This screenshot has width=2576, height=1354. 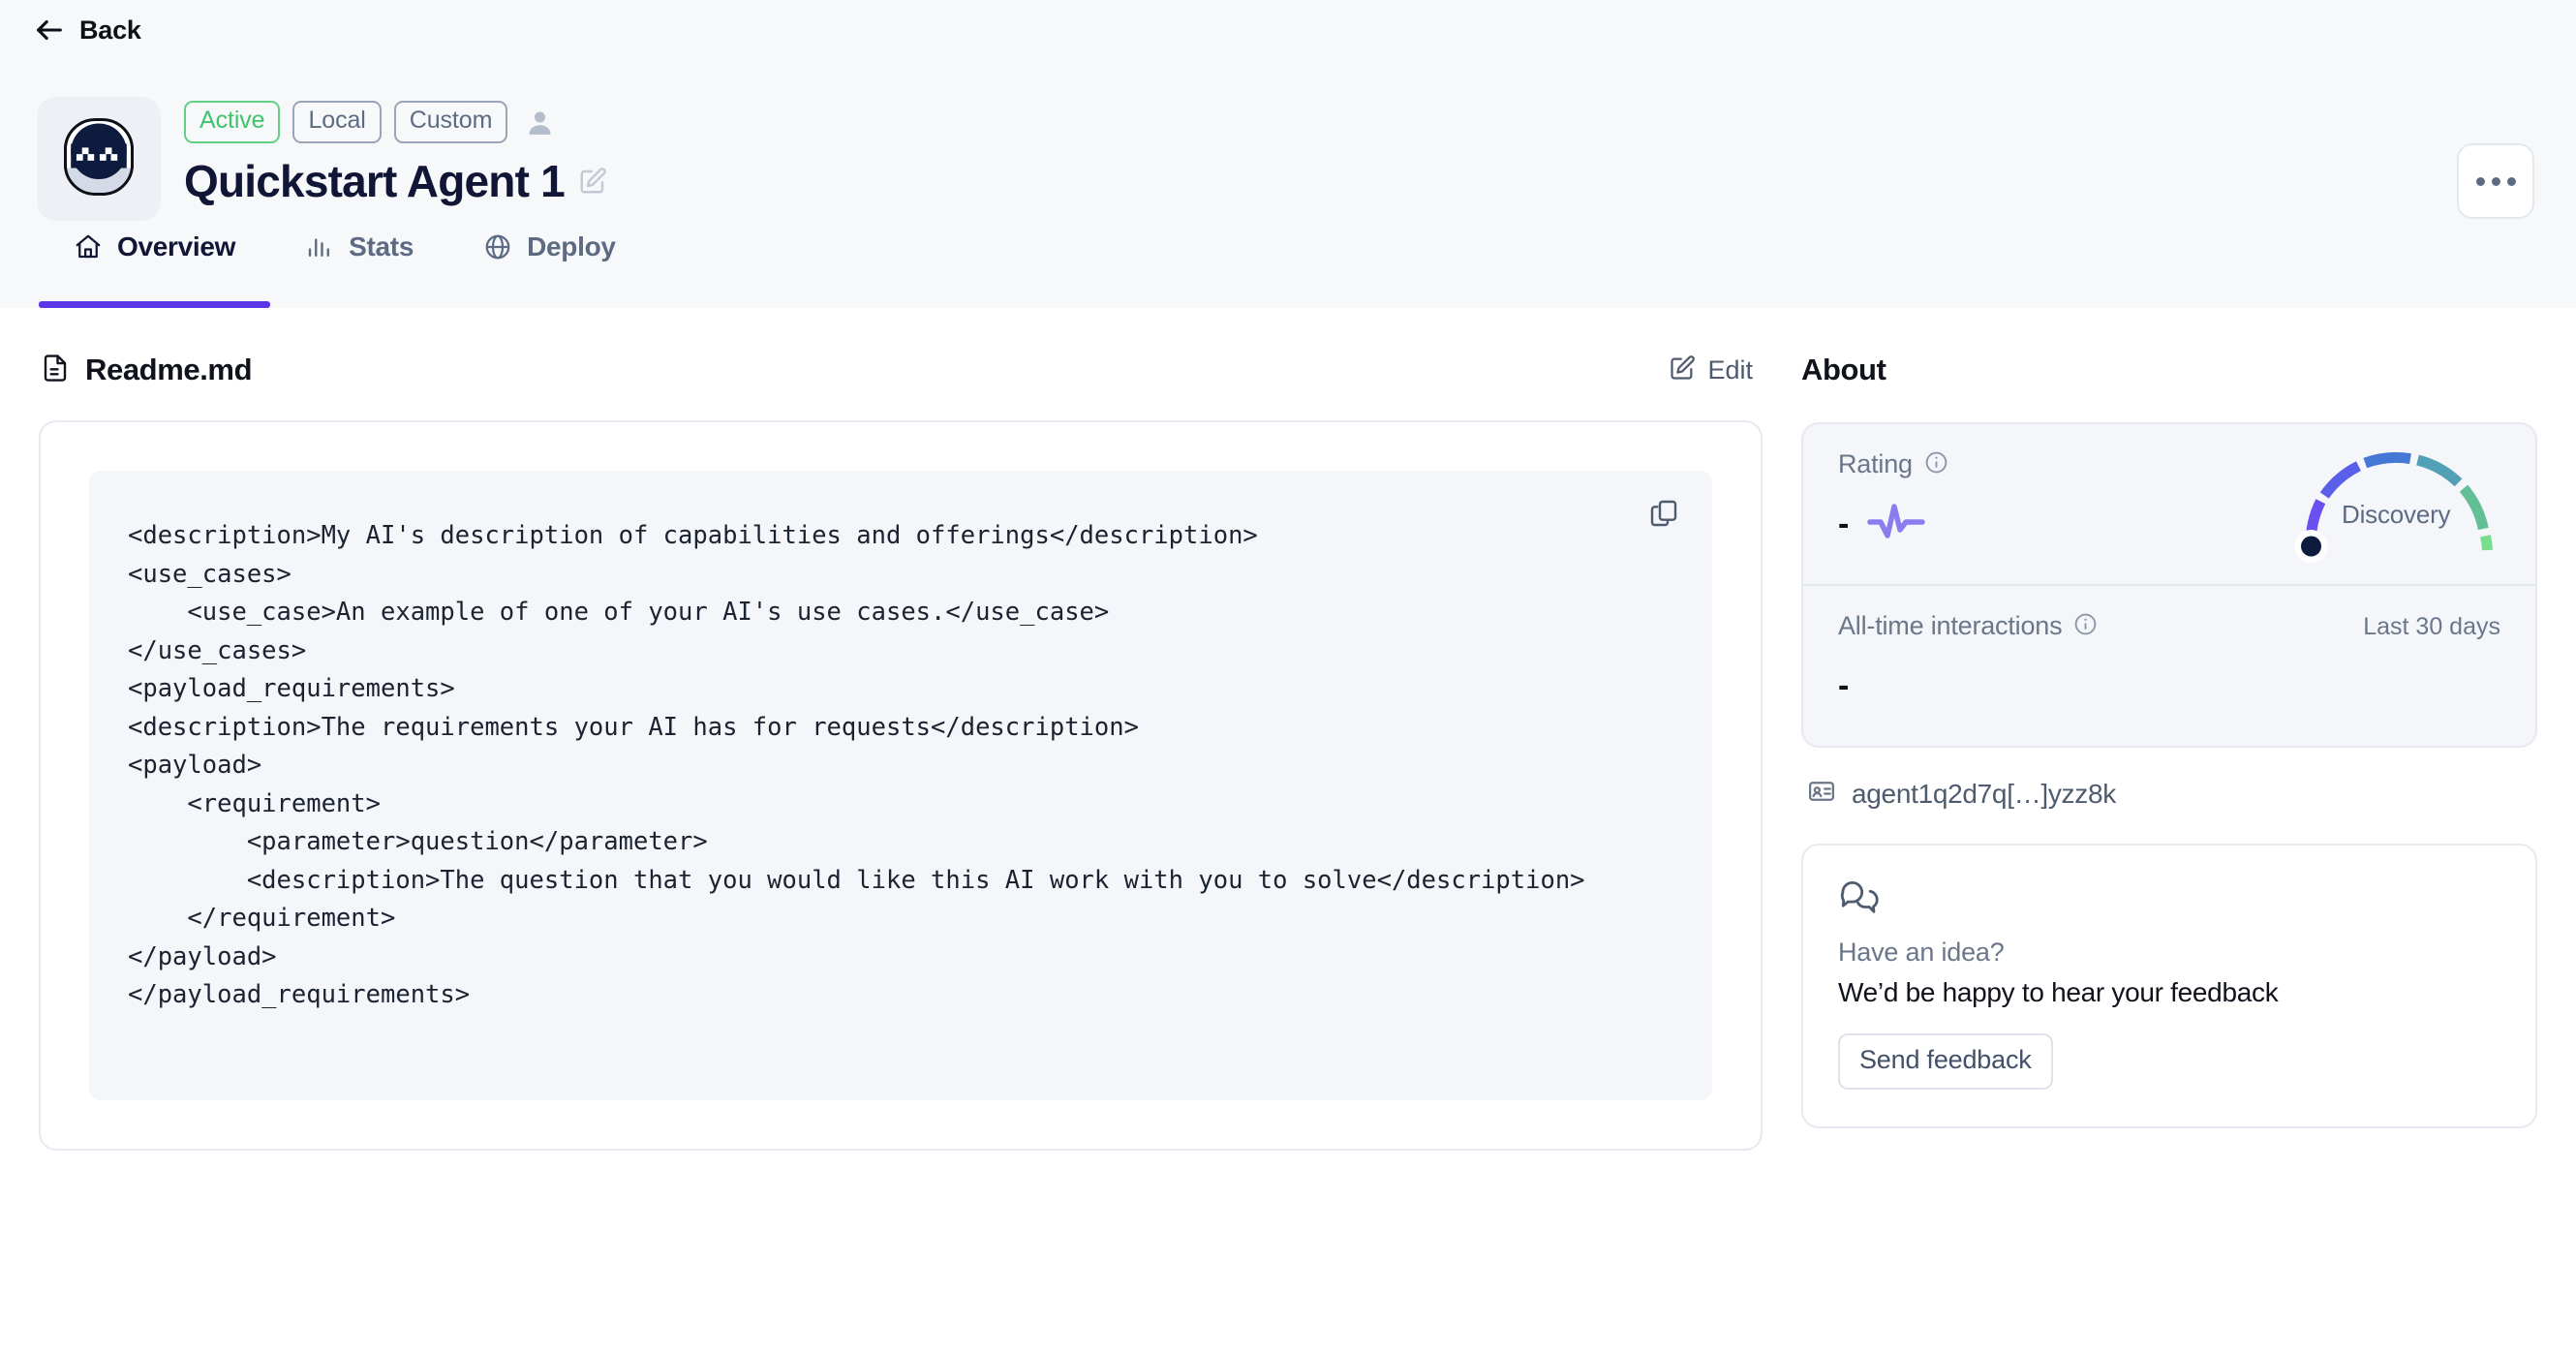 What do you see at coordinates (1950, 625) in the screenshot?
I see `interactions-label: All-time interactions` at bounding box center [1950, 625].